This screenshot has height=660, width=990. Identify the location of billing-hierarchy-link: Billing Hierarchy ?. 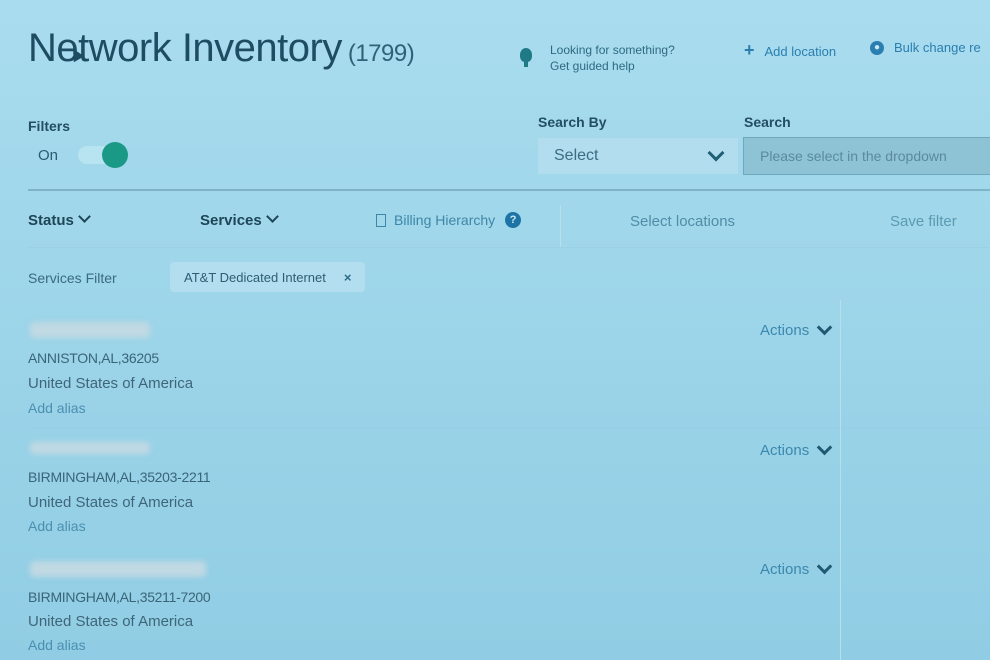
(449, 220).